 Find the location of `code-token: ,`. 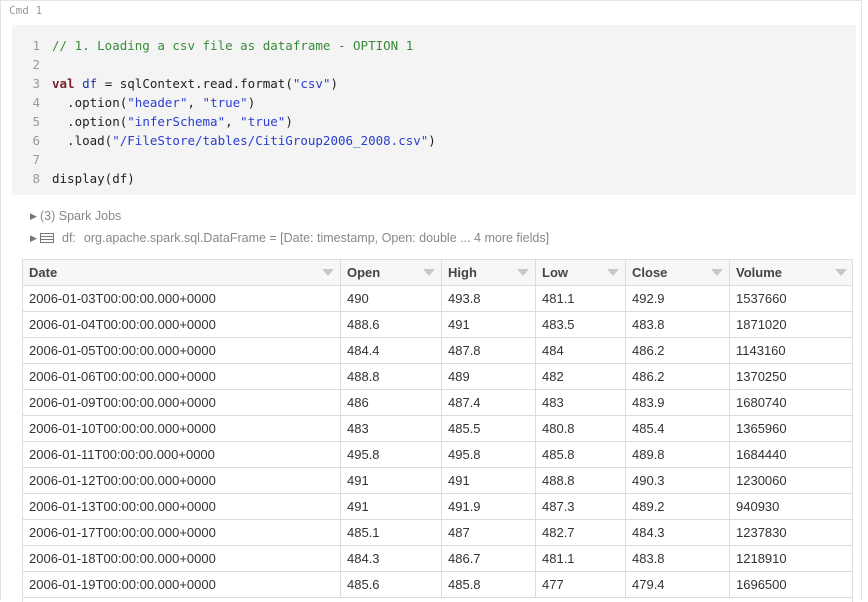

code-token: , is located at coordinates (233, 121).